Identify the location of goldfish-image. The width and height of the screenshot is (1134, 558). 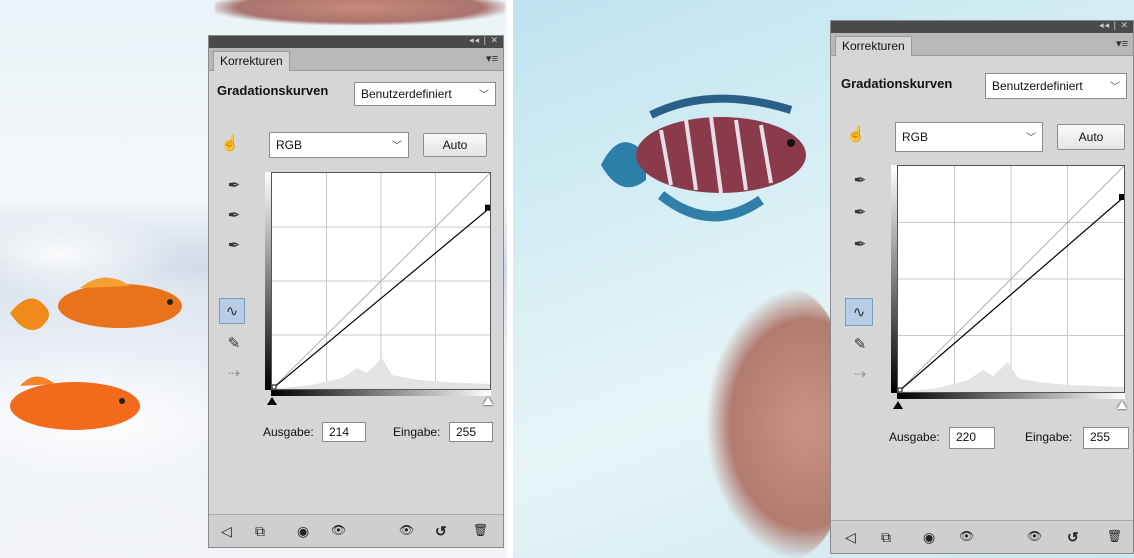
(96, 304).